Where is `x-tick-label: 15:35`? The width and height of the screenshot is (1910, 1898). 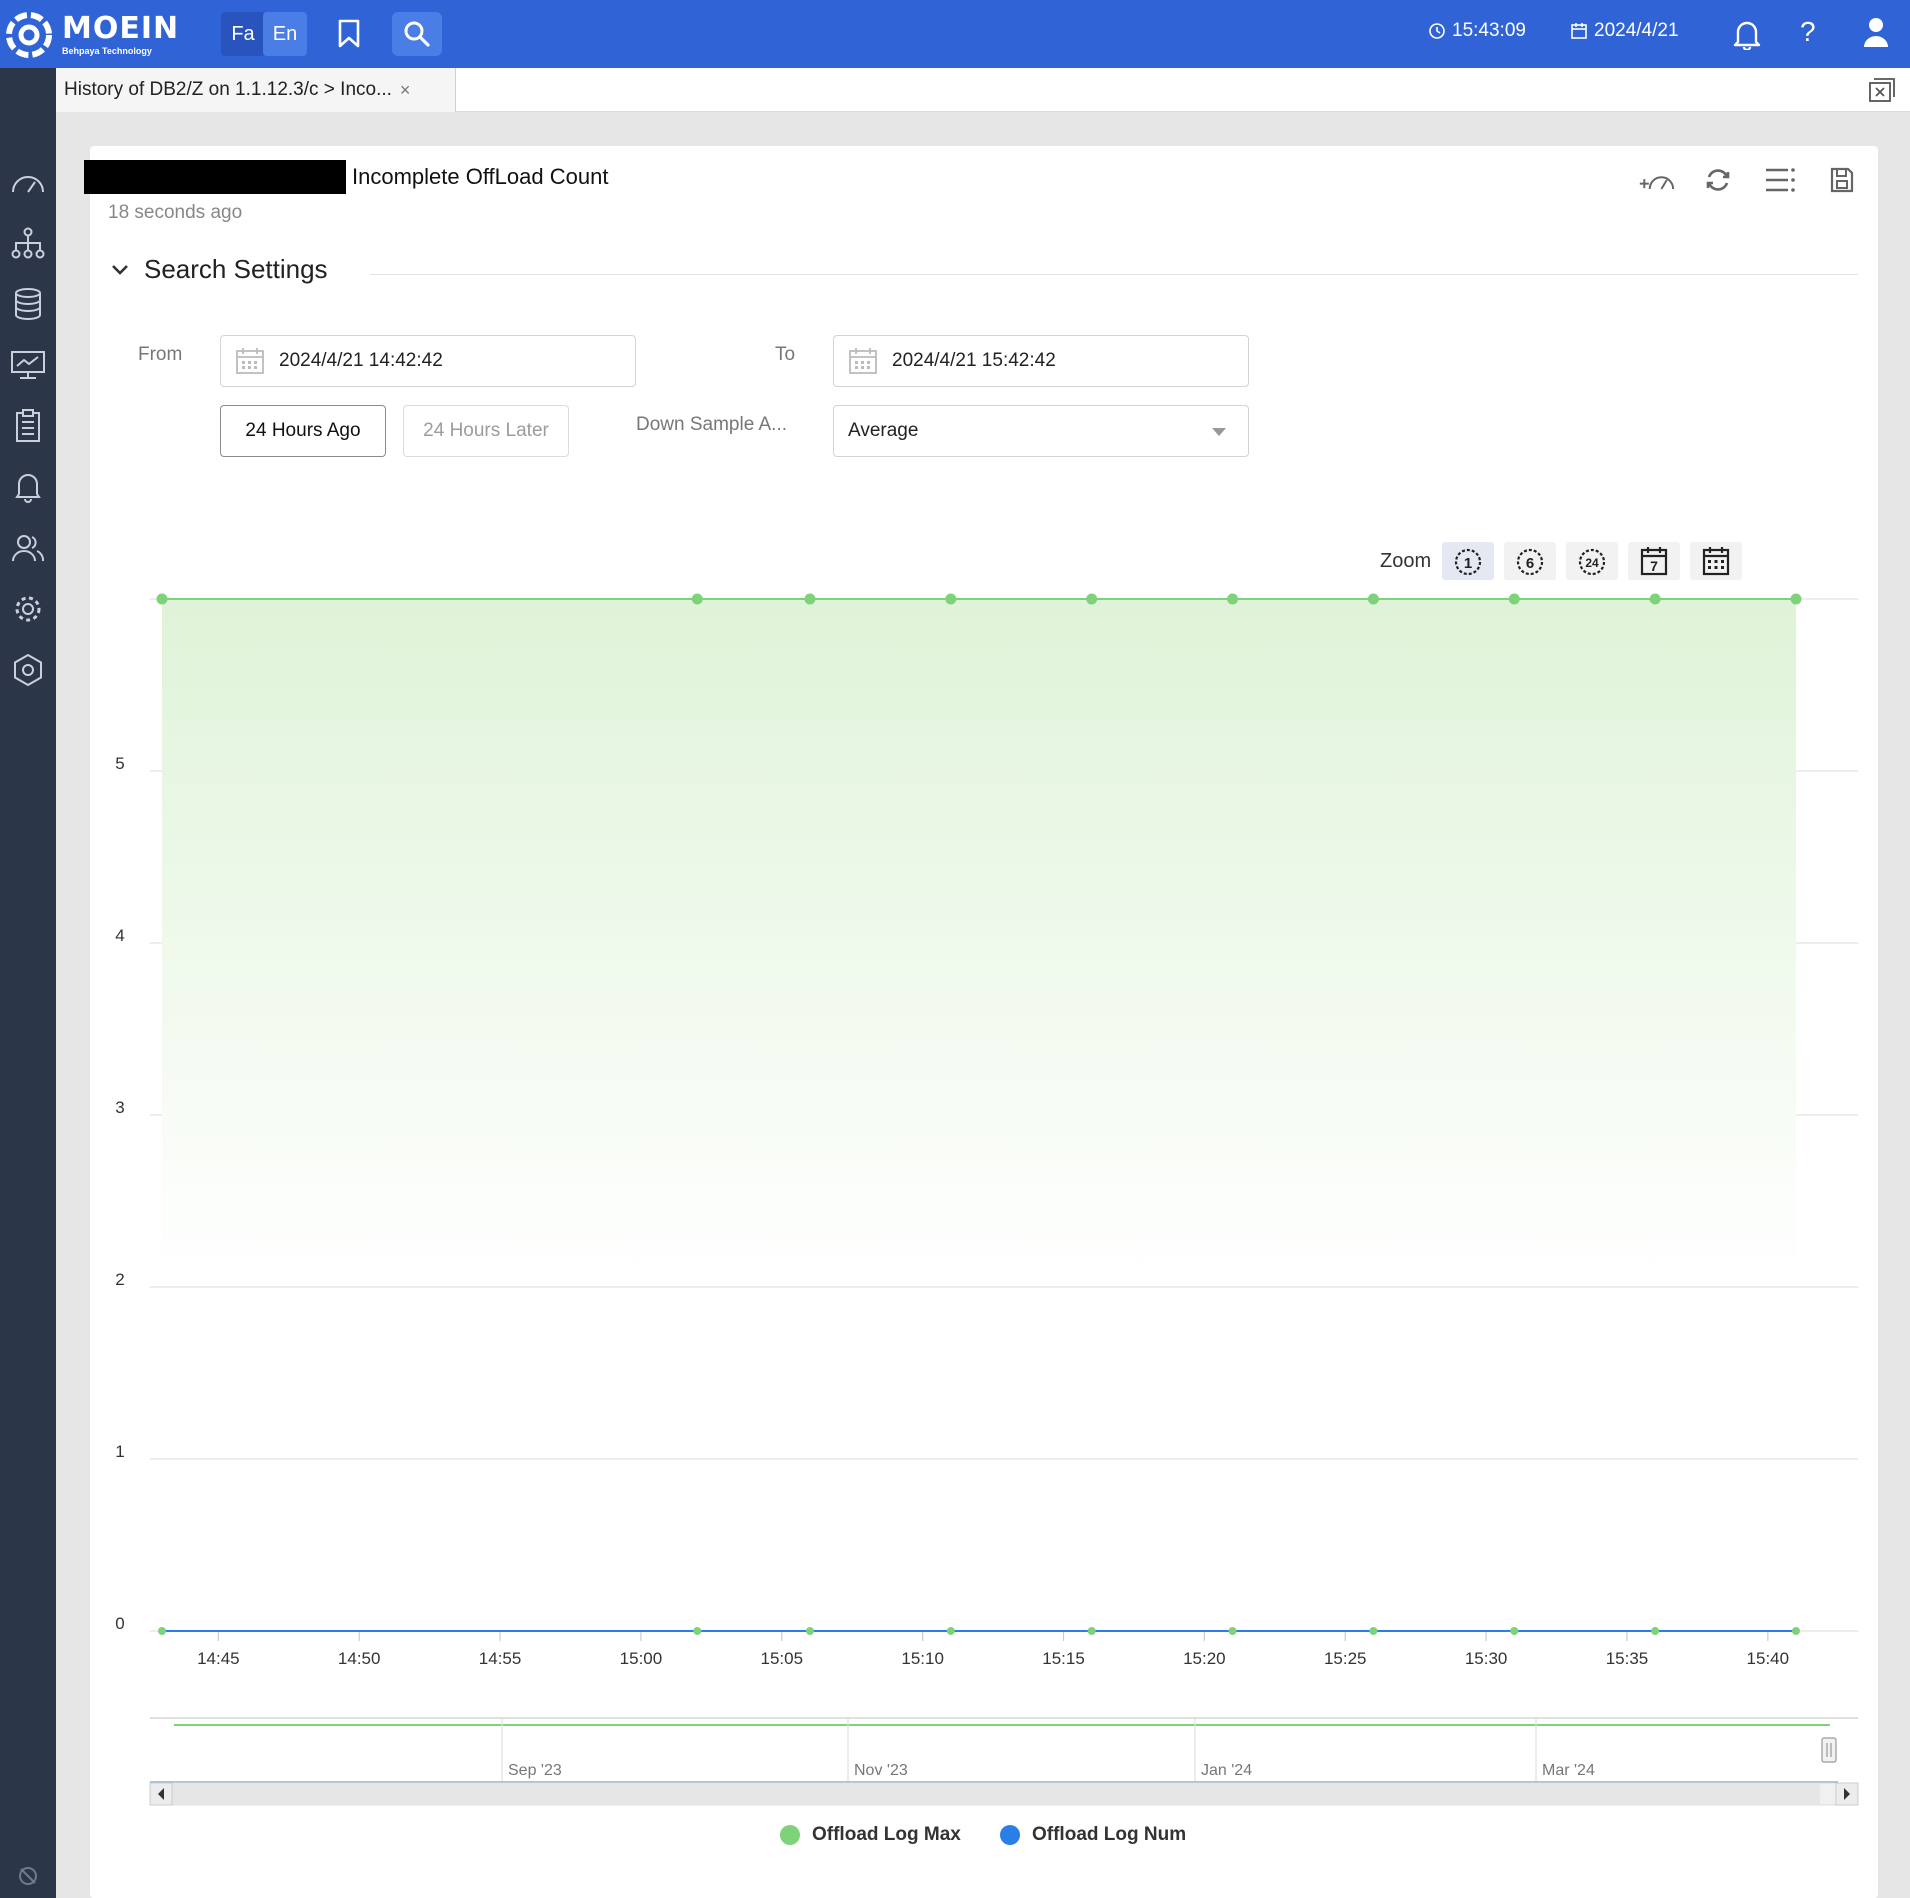
x-tick-label: 15:35 is located at coordinates (1627, 1658).